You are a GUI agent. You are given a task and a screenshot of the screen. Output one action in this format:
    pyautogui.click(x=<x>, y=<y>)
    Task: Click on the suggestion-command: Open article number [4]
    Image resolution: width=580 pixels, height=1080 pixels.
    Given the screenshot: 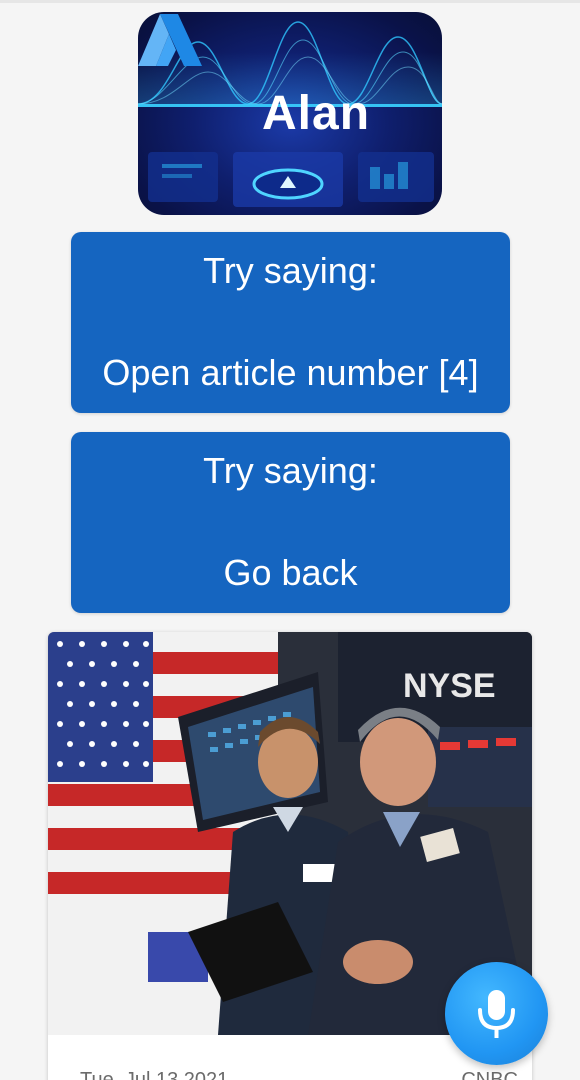 What is the action you would take?
    pyautogui.click(x=290, y=372)
    